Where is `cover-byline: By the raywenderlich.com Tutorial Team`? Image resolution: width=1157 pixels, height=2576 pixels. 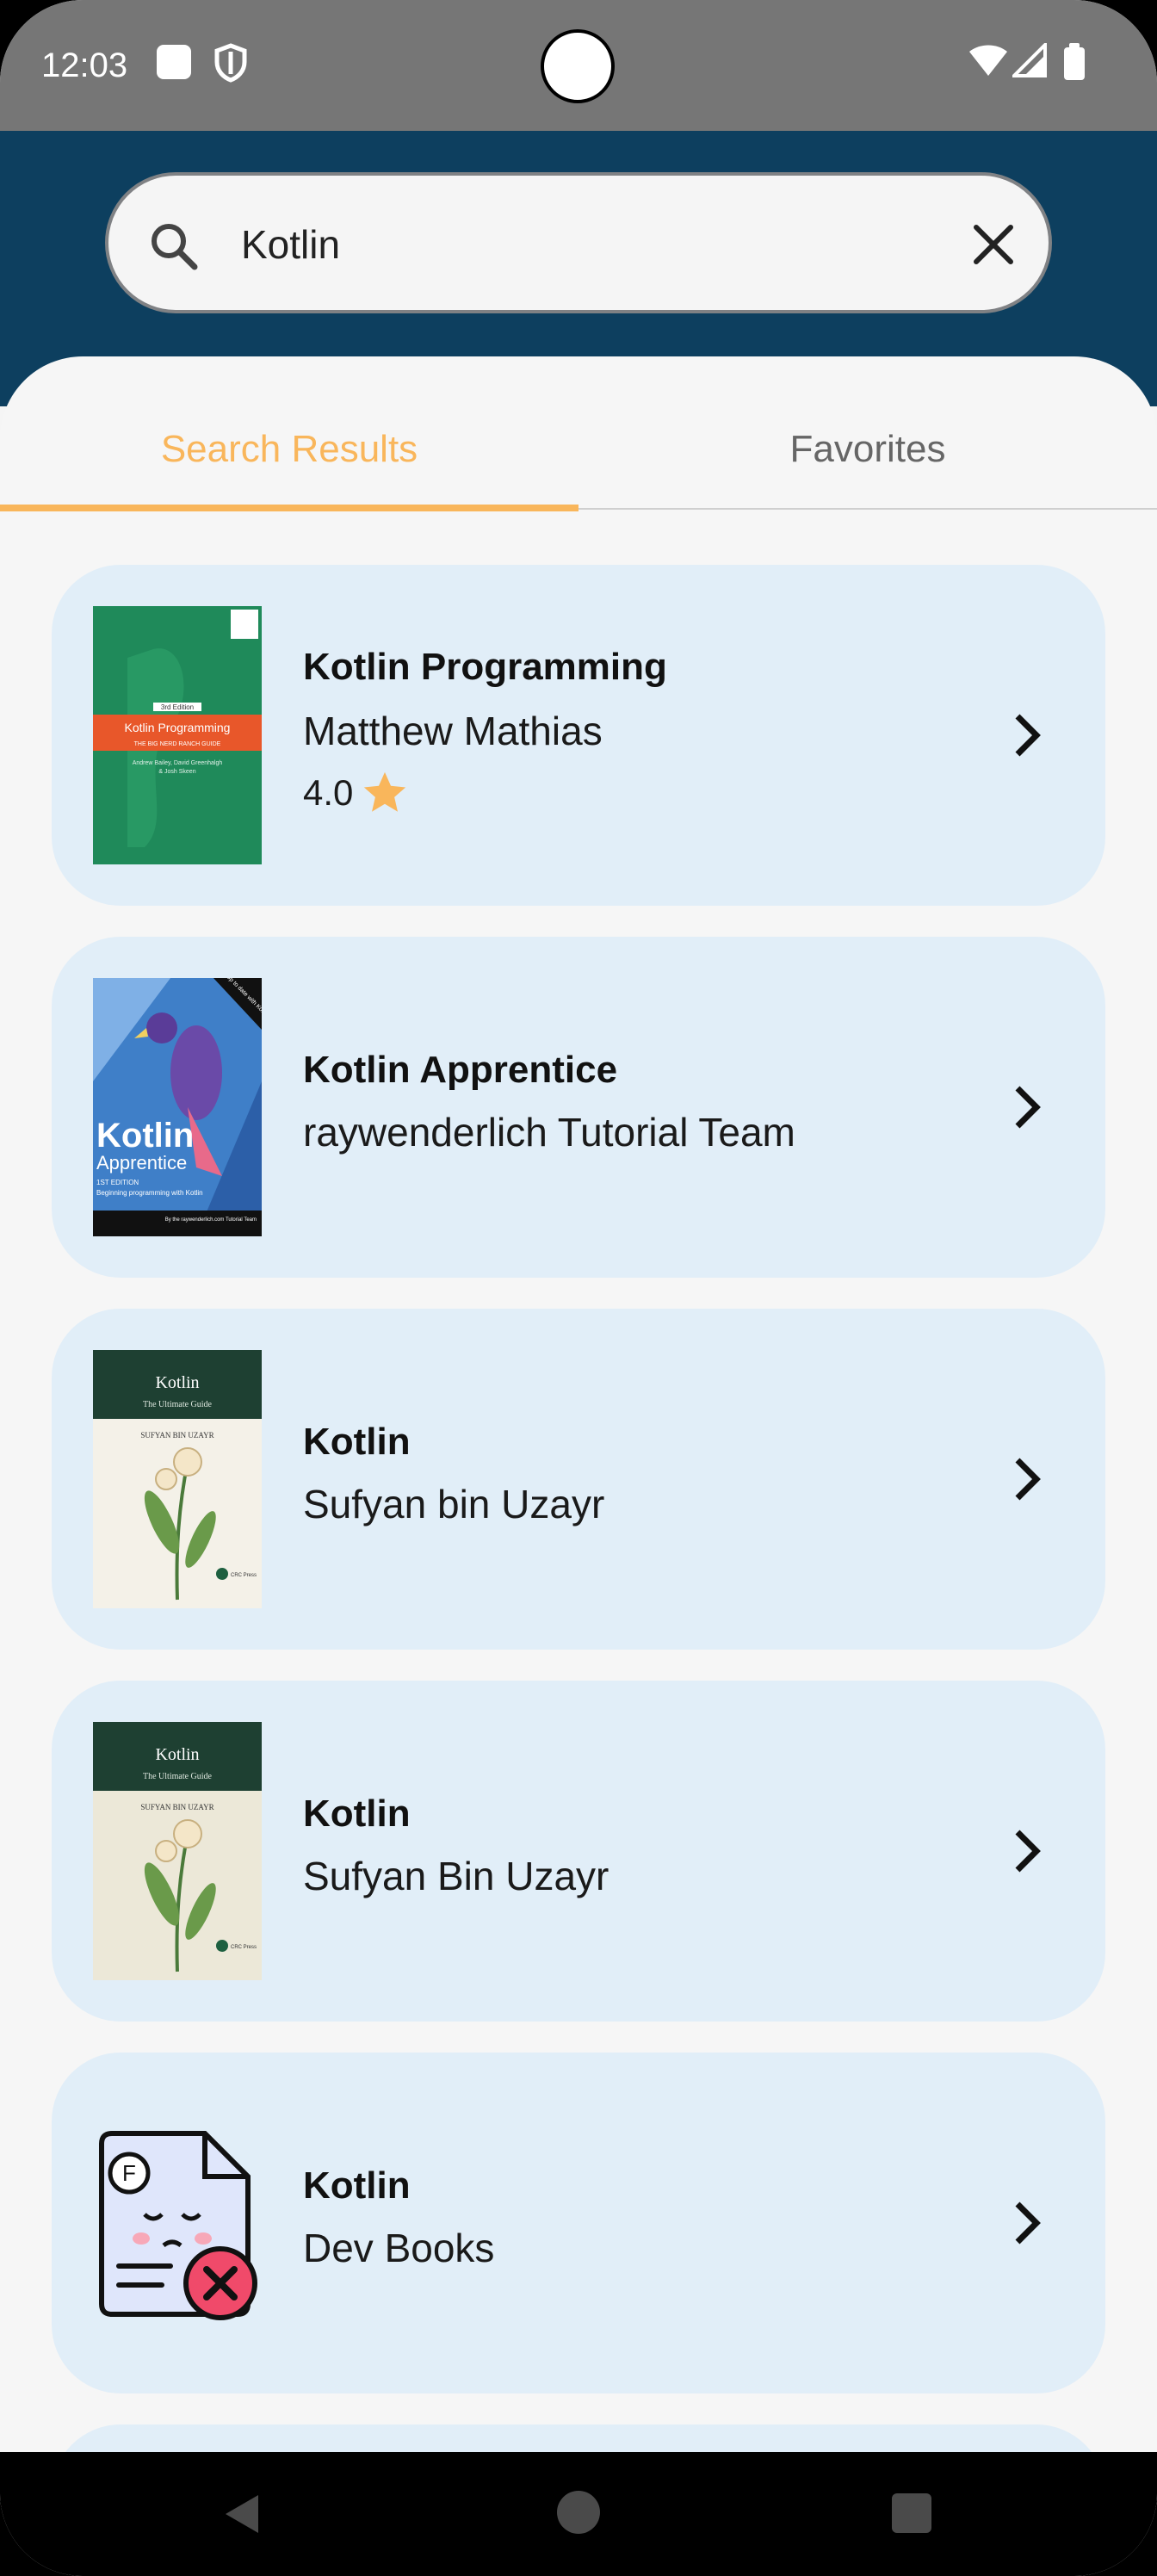 cover-byline: By the raywenderlich.com Tutorial Team is located at coordinates (211, 1220).